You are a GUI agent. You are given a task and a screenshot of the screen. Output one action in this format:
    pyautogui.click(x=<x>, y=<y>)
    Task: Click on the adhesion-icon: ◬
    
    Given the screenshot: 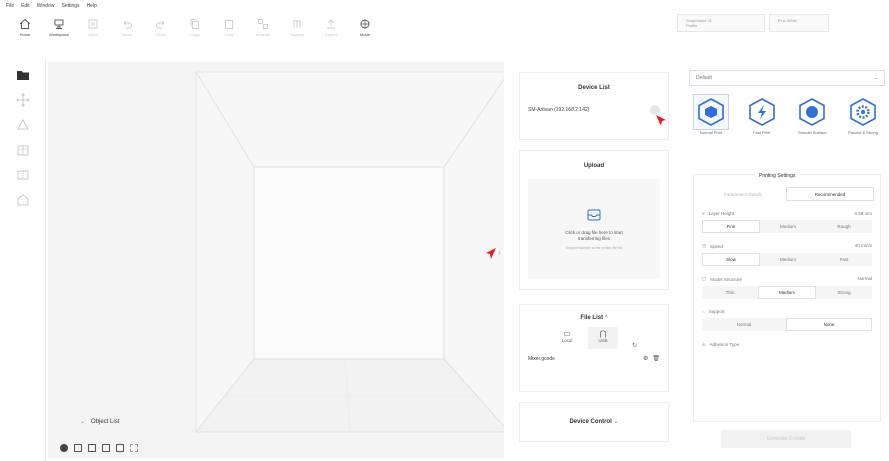 What is the action you would take?
    pyautogui.click(x=704, y=343)
    